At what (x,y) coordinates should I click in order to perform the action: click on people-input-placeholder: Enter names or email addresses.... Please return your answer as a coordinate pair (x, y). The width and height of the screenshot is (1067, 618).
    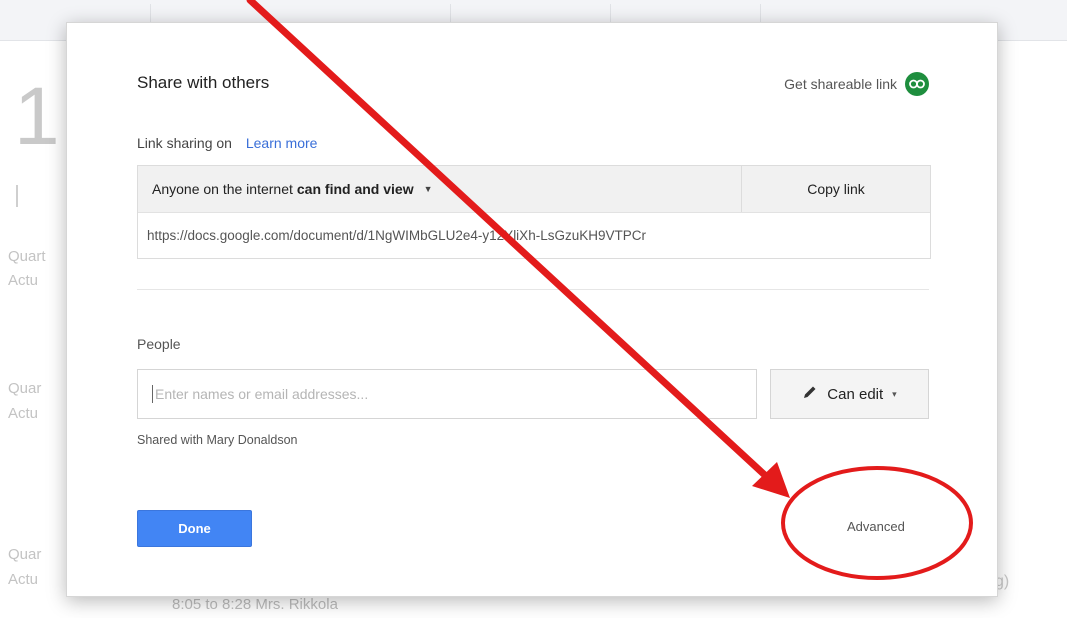
    Looking at the image, I should click on (262, 394).